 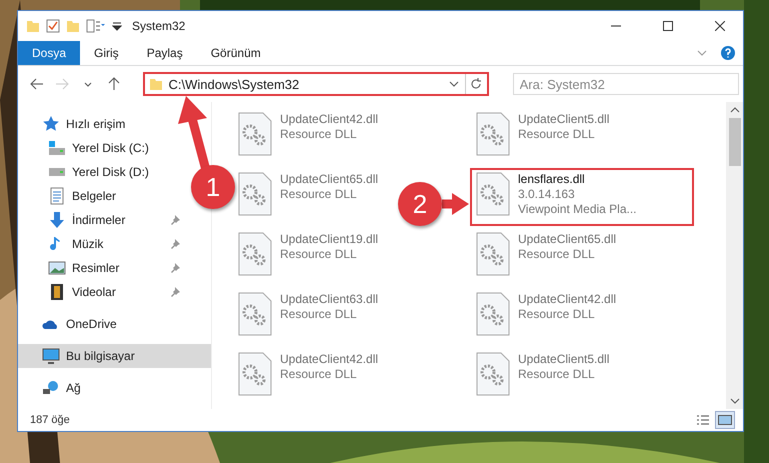 I want to click on star-icon, so click(x=51, y=124).